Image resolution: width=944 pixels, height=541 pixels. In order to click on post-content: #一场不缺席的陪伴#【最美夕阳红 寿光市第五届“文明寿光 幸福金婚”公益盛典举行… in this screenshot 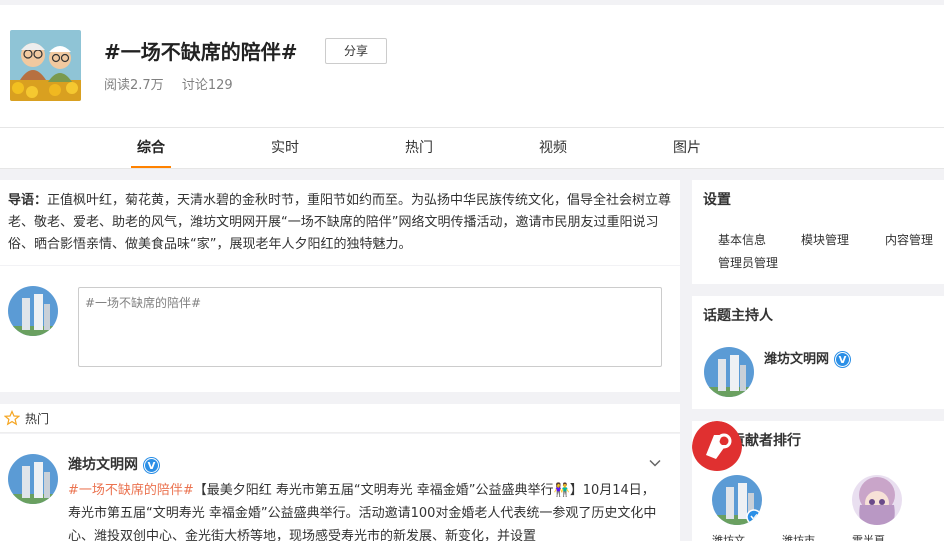, I will do `click(366, 510)`.